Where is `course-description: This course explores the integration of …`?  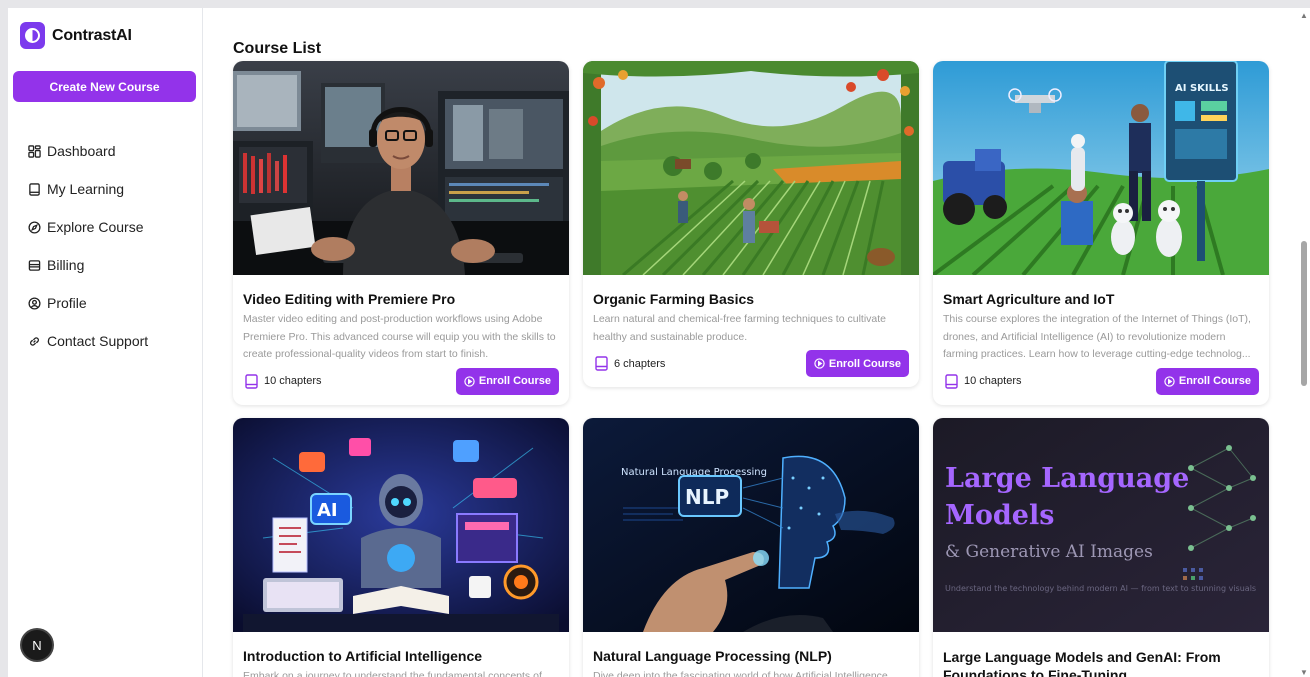 course-description: This course explores the integration of … is located at coordinates (1097, 336).